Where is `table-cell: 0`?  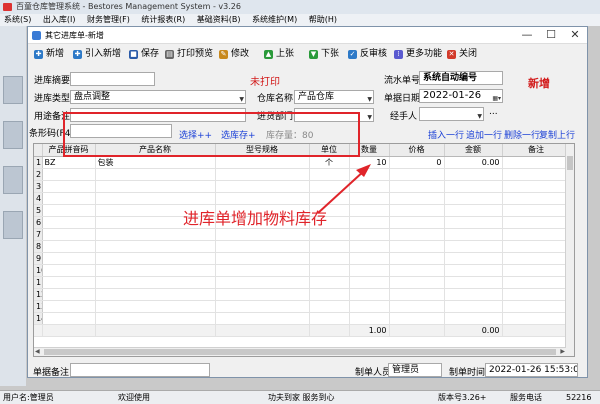 table-cell: 0 is located at coordinates (417, 162).